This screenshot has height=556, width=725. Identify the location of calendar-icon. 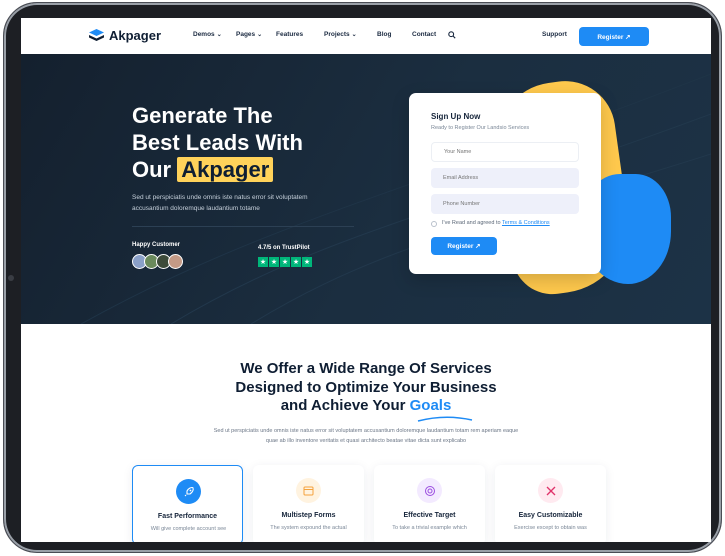
(308, 490).